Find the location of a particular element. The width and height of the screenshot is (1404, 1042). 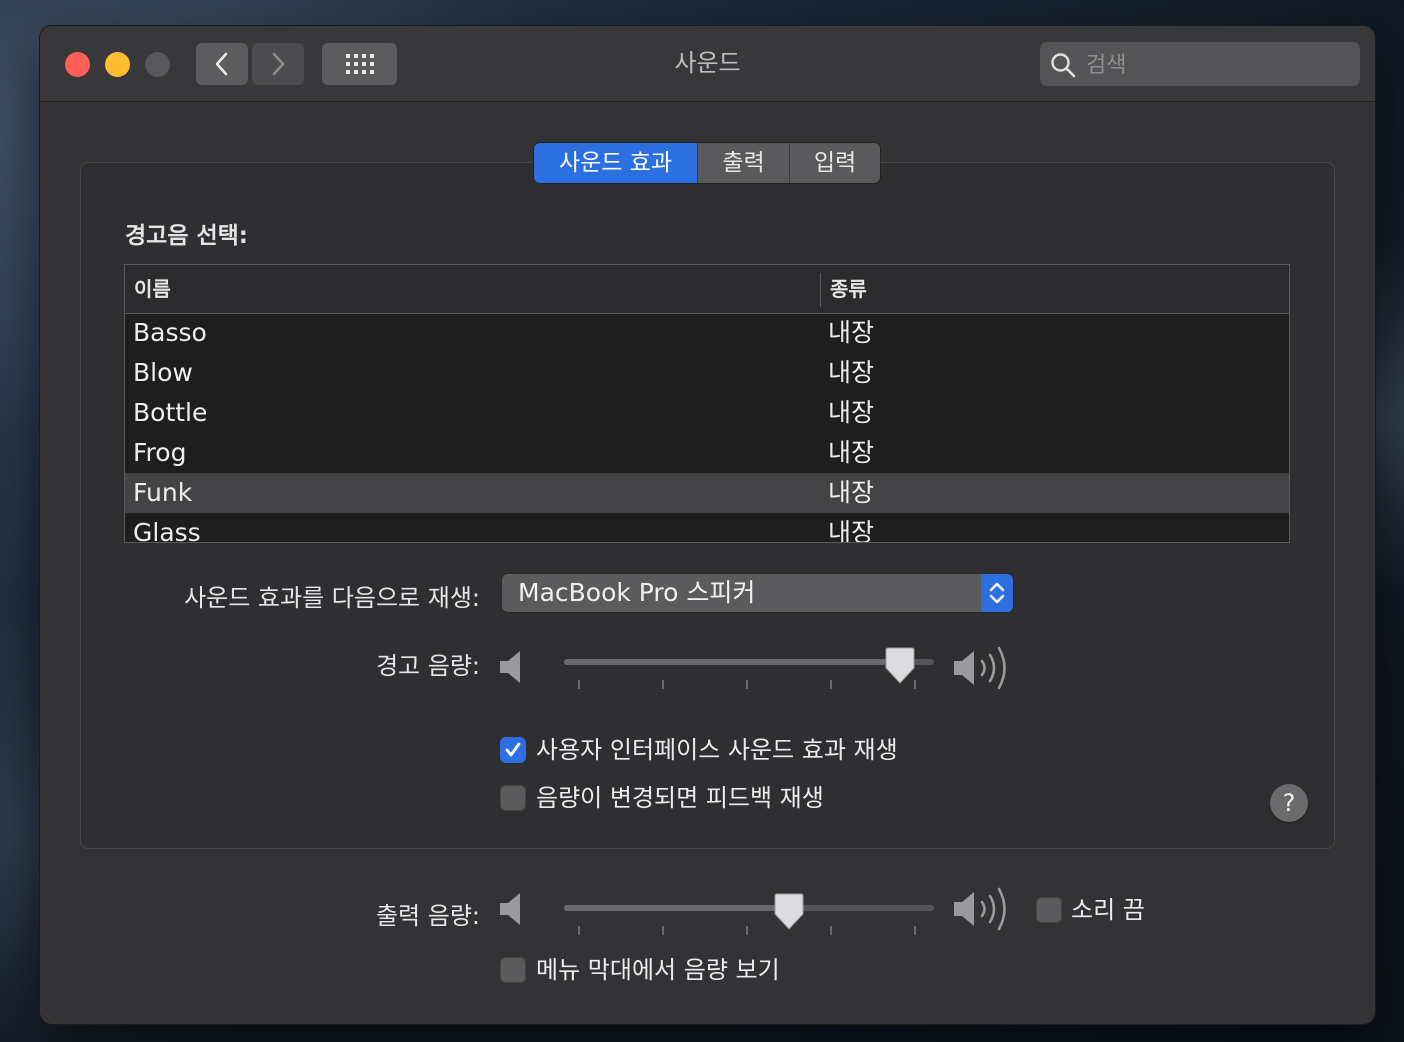

table-row: Glass 내장 is located at coordinates (707, 528).